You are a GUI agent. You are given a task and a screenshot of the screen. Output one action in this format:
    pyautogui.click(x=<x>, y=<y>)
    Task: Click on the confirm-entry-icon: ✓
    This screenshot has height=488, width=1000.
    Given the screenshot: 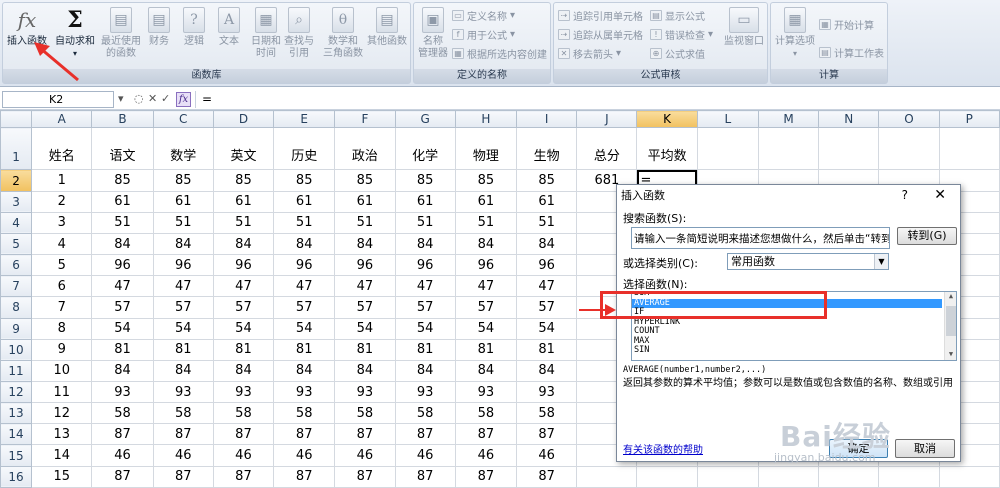 What is the action you would take?
    pyautogui.click(x=165, y=98)
    